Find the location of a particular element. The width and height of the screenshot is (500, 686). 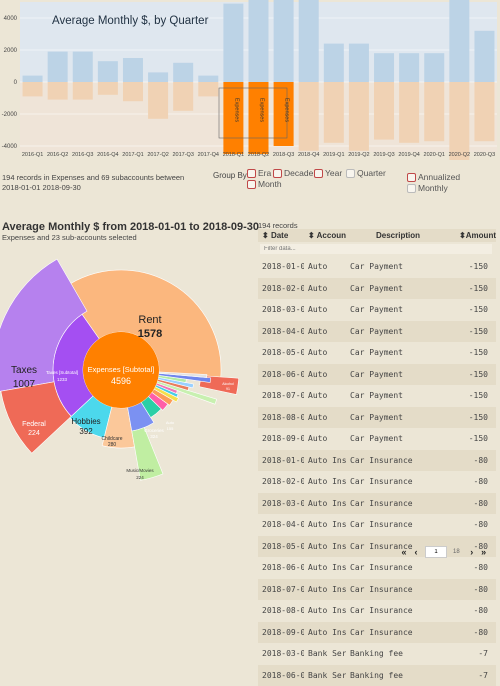

sort-icon: ⬍ is located at coordinates (462, 235).